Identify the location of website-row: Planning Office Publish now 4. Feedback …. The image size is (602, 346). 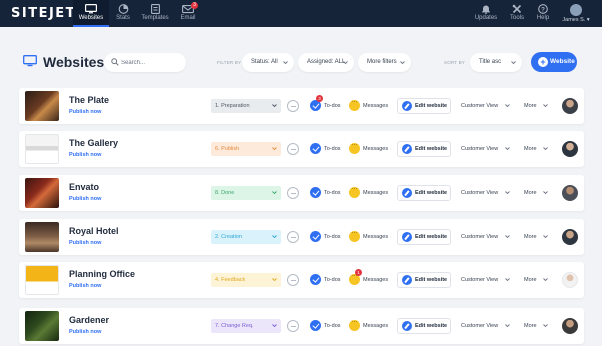
(301, 280).